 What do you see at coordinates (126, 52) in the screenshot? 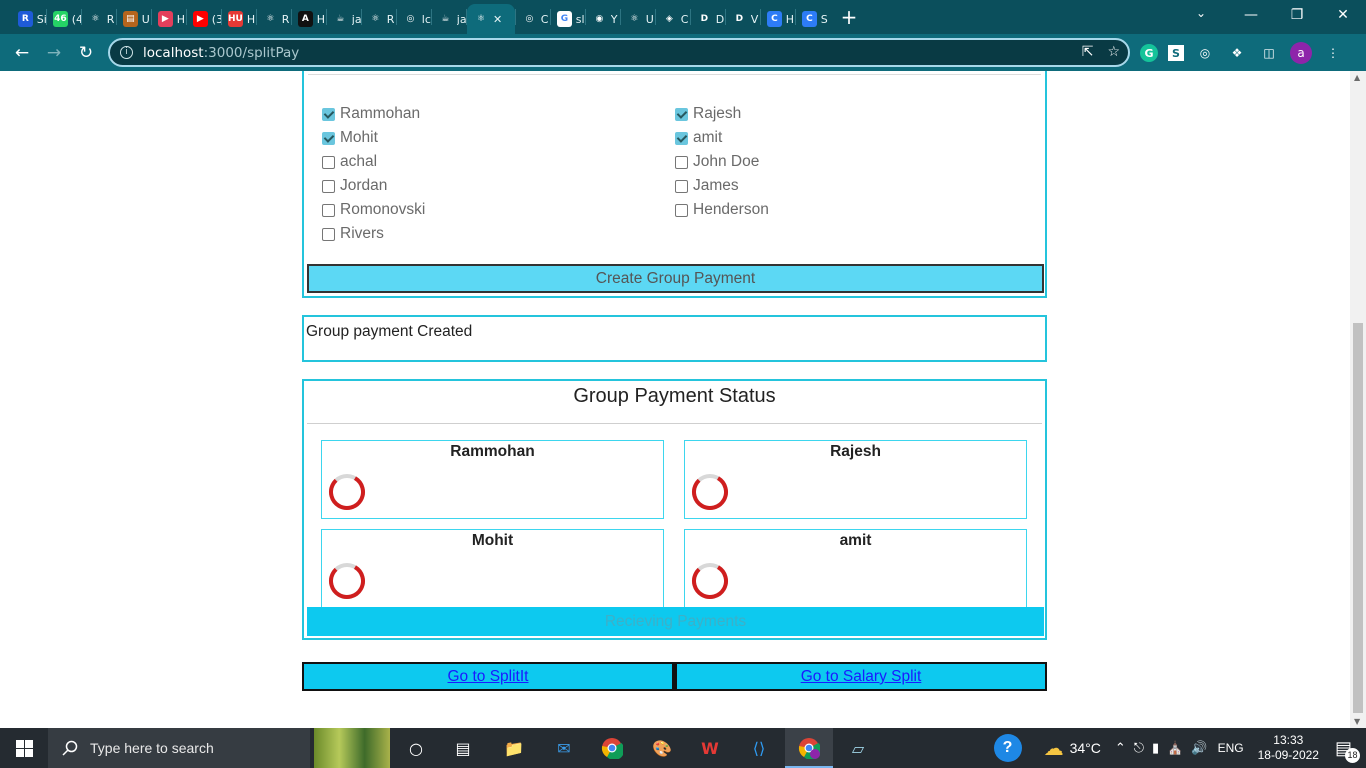
I see `site-info-icon: i` at bounding box center [126, 52].